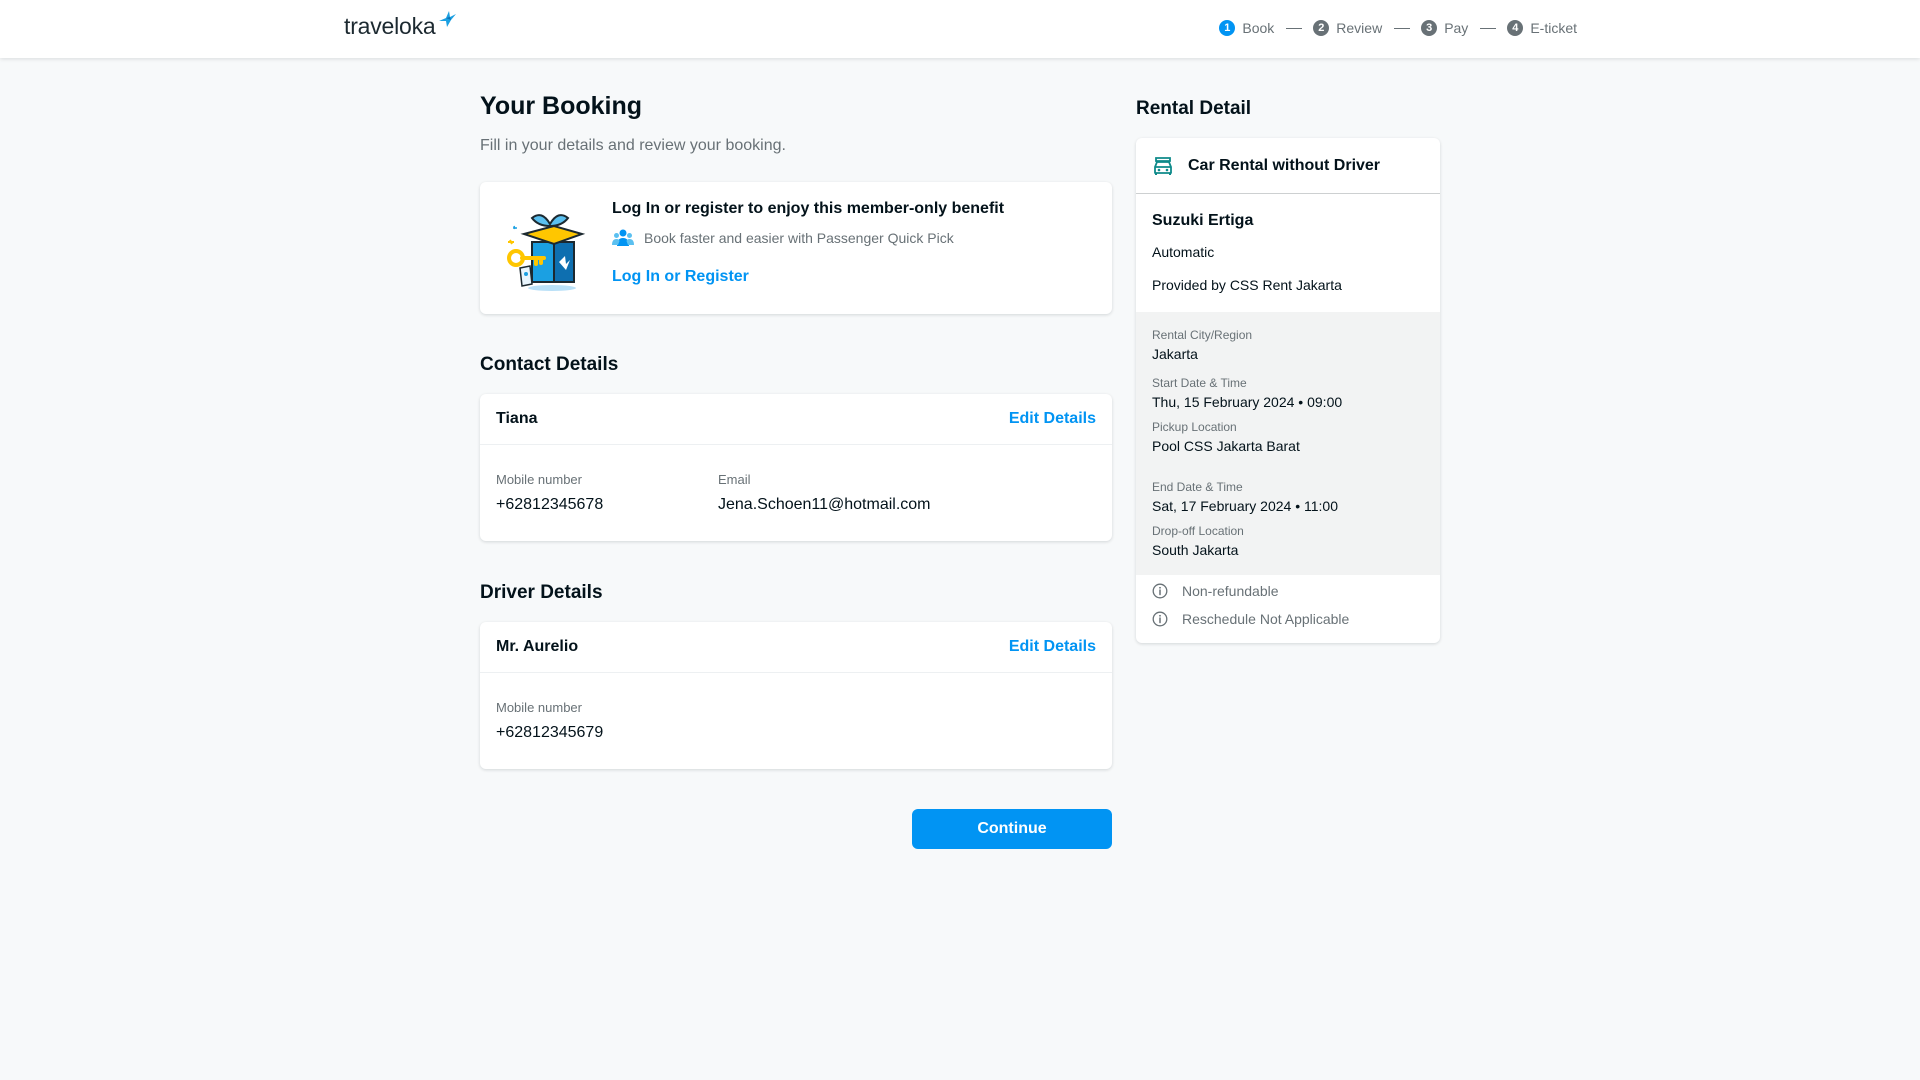  I want to click on contact-name: Tiana, so click(517, 418).